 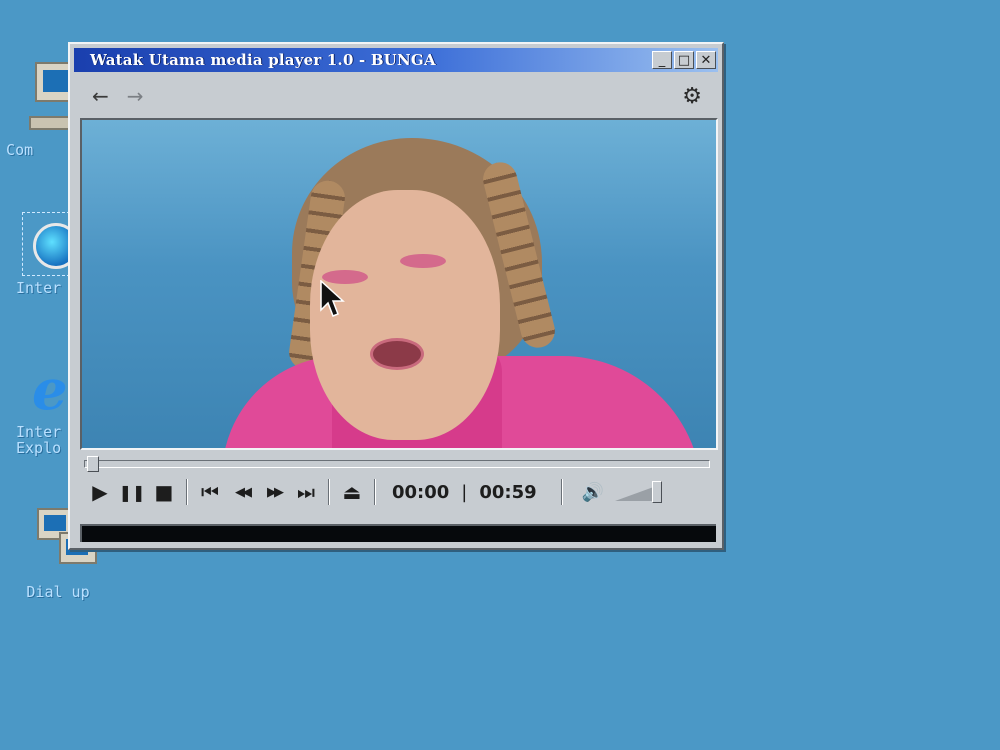 I want to click on gear-icon: ⚙, so click(x=692, y=96).